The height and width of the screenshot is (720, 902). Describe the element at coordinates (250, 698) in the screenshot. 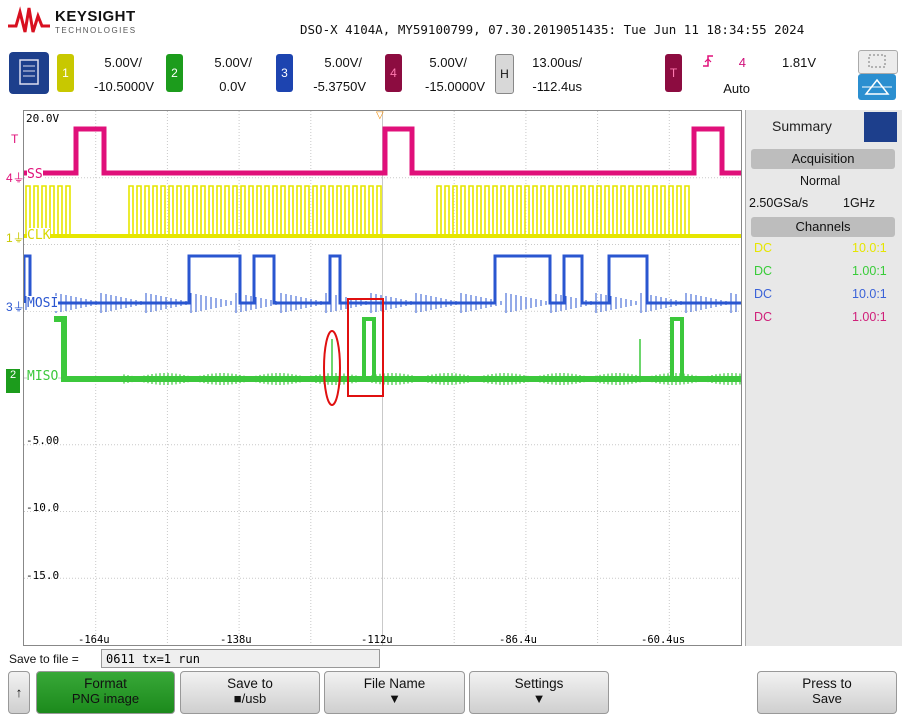

I see `save-to-value: ■/usb` at that location.